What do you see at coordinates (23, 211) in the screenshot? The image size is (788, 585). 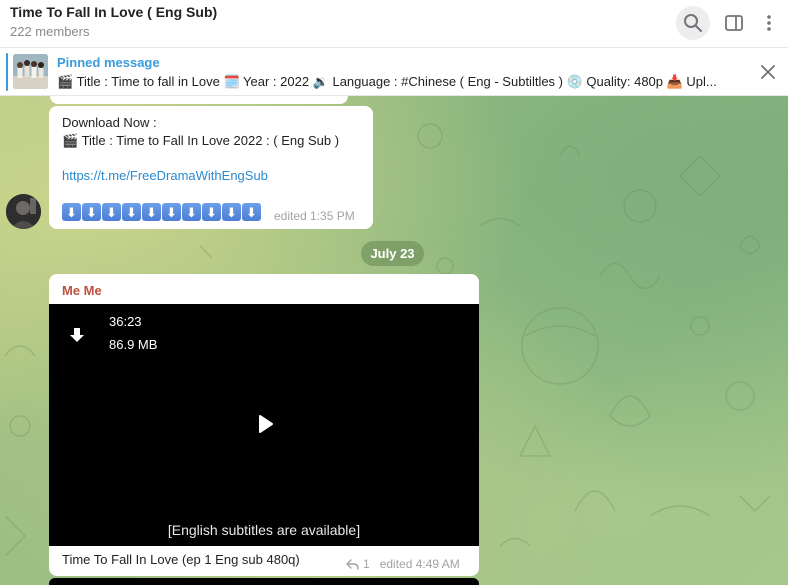 I see `avatar` at bounding box center [23, 211].